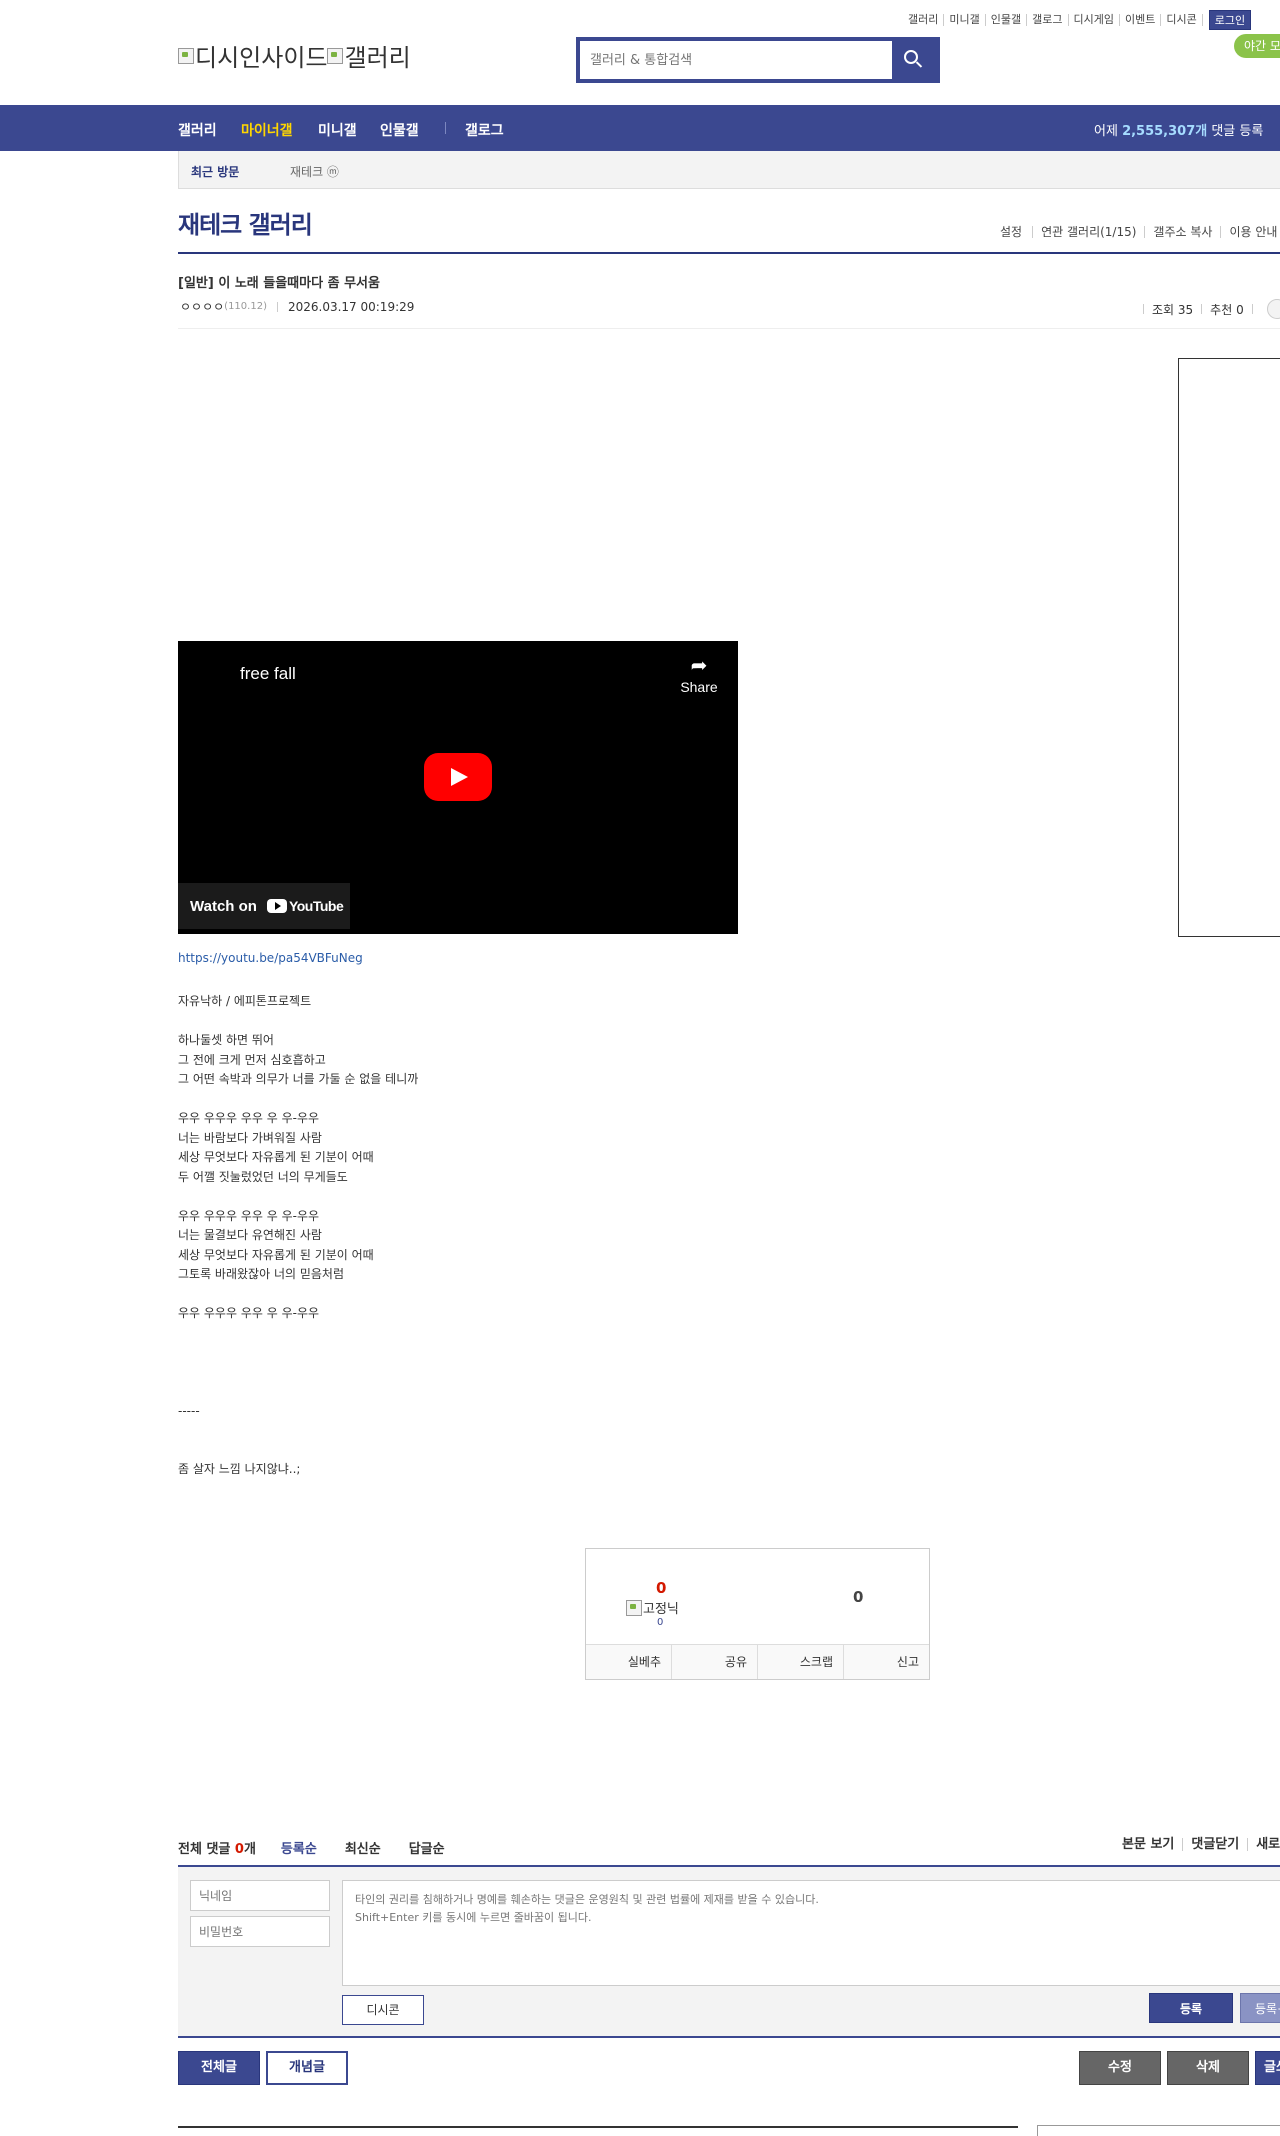 The height and width of the screenshot is (2136, 1280). I want to click on post-views: 조회 35, so click(1173, 309).